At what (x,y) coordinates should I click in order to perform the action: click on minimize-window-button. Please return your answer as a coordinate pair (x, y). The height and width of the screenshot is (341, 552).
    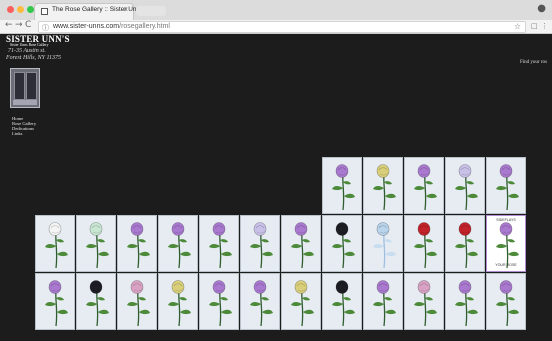
    Looking at the image, I should click on (20, 9).